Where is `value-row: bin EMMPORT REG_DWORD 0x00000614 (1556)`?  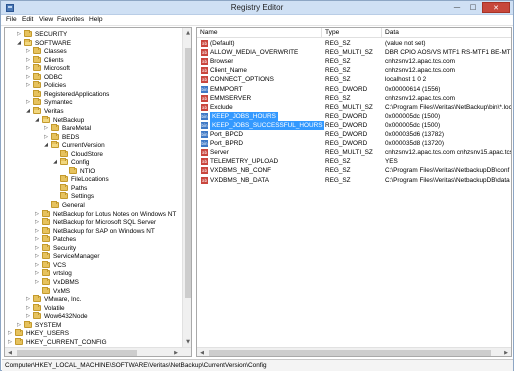
value-row: bin EMMPORT REG_DWORD 0x00000614 (1556) is located at coordinates (354, 89).